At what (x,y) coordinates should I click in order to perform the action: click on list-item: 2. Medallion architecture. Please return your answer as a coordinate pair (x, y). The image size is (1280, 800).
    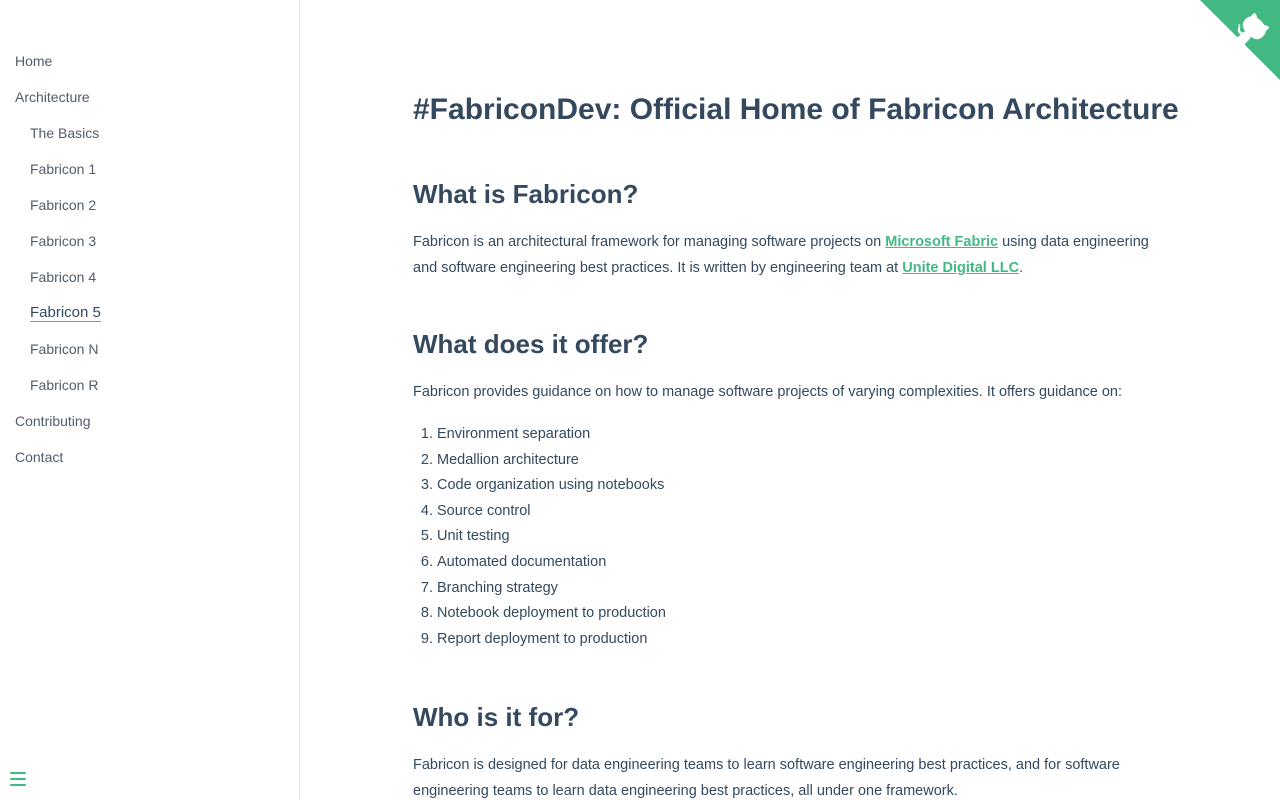
    Looking at the image, I should click on (793, 461).